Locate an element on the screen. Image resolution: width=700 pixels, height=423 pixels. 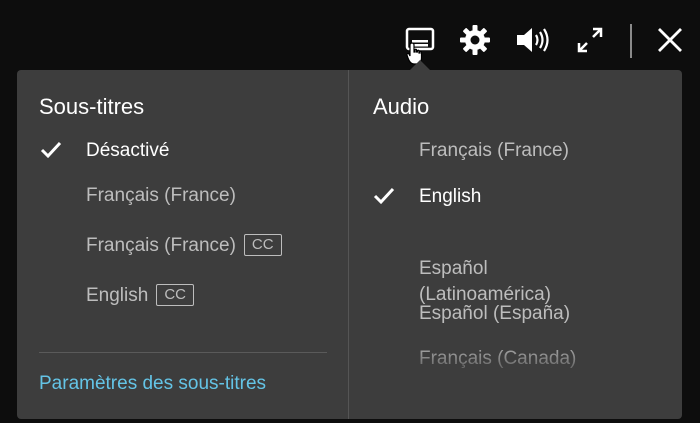
audio-option: Français (Canada) is located at coordinates (497, 359).